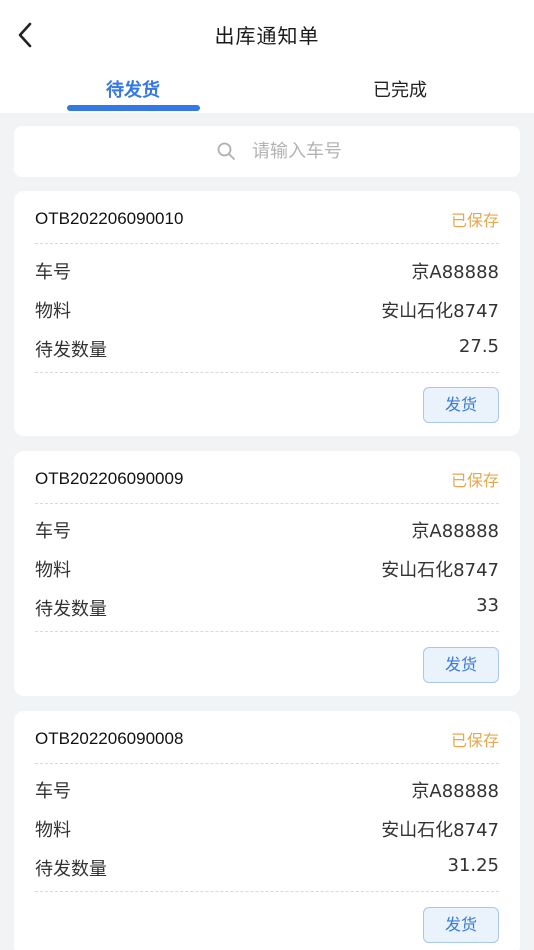 The height and width of the screenshot is (950, 534). I want to click on order-number: OTB202206090008, so click(109, 738).